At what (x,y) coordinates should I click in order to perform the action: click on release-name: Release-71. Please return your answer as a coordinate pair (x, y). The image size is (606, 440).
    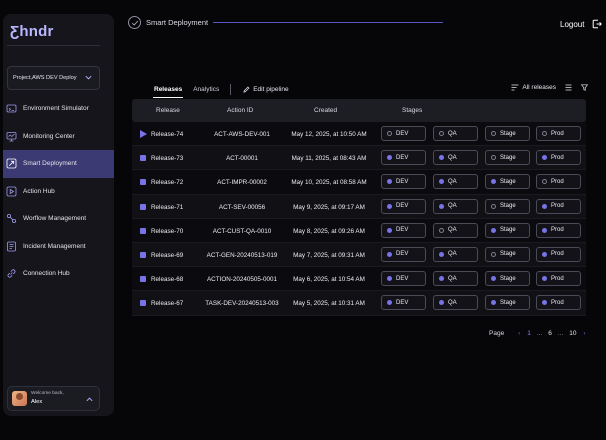
    Looking at the image, I should click on (167, 207).